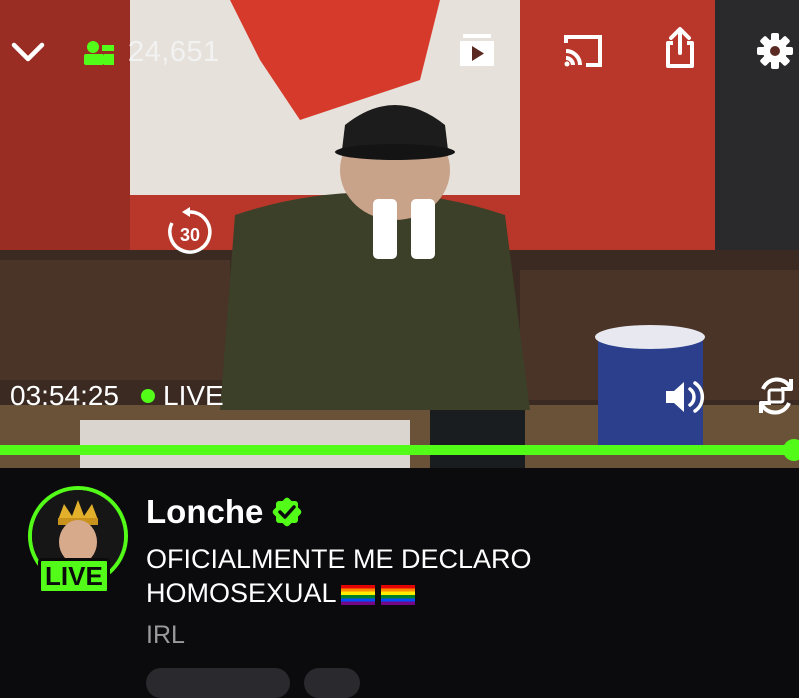 Image resolution: width=799 pixels, height=698 pixels. Describe the element at coordinates (74, 576) in the screenshot. I see `avatar-live-badge: LIVE` at that location.